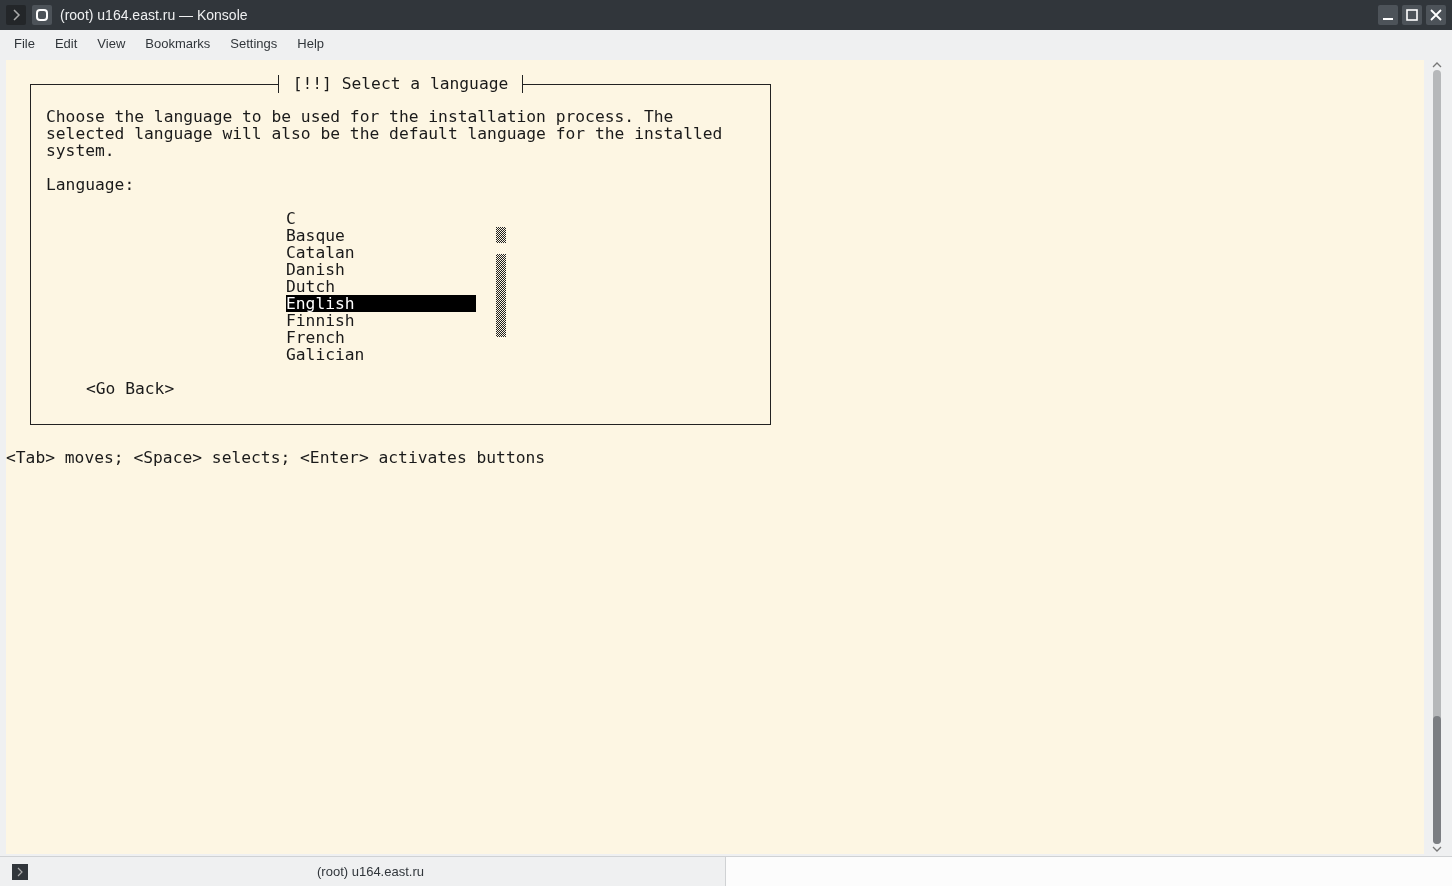  What do you see at coordinates (42, 15) in the screenshot?
I see `pin-icon` at bounding box center [42, 15].